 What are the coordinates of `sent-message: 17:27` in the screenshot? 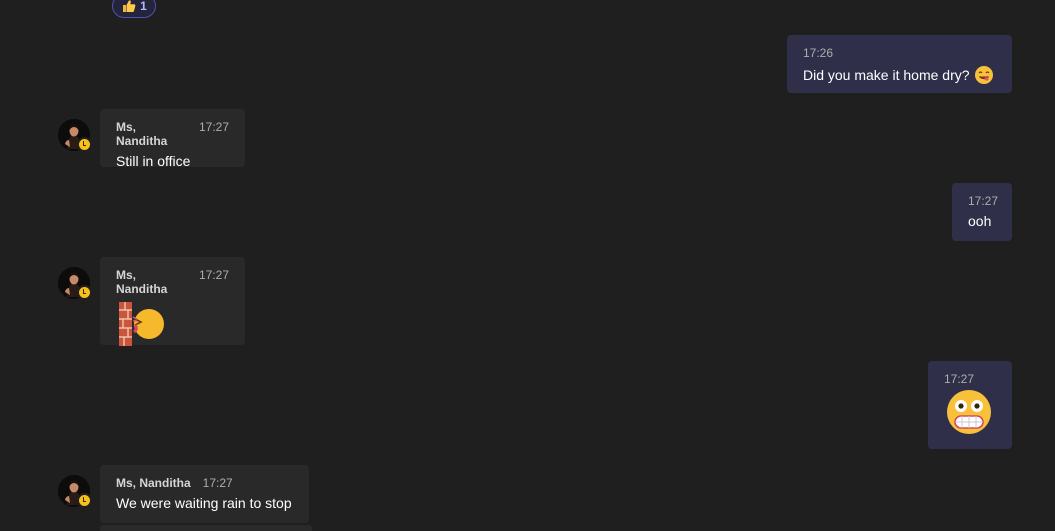 It's located at (970, 405).